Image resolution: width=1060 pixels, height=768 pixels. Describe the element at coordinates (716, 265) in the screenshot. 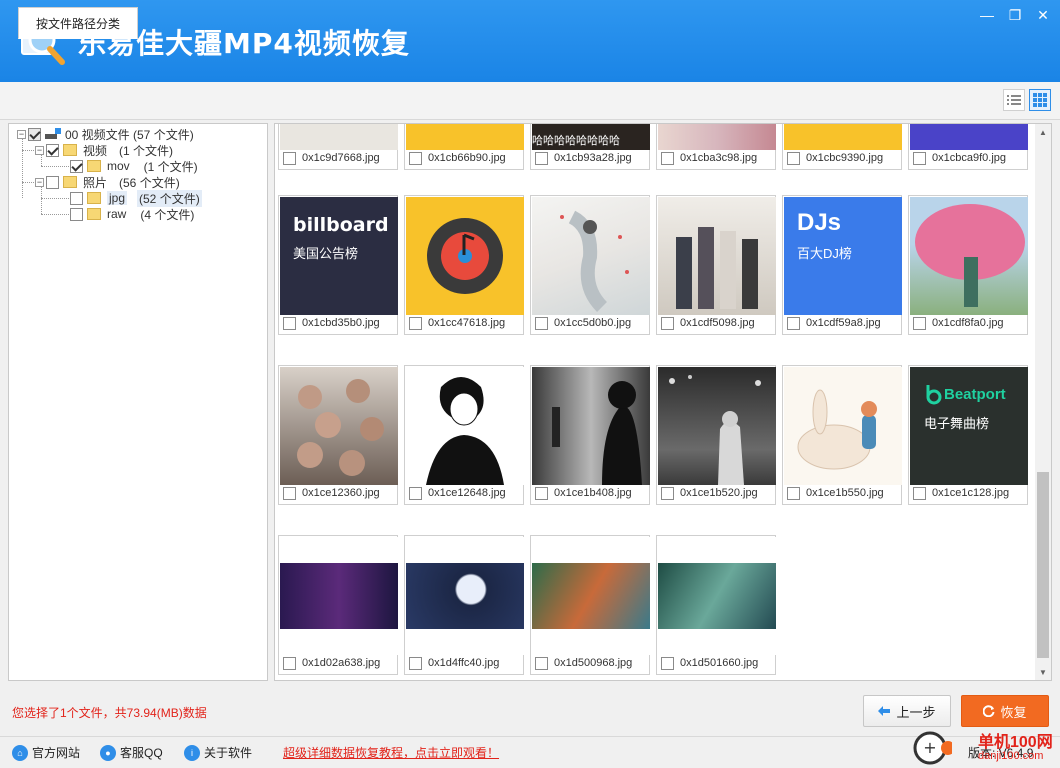

I see `file-card: 0x1cdf5098.jpg` at that location.